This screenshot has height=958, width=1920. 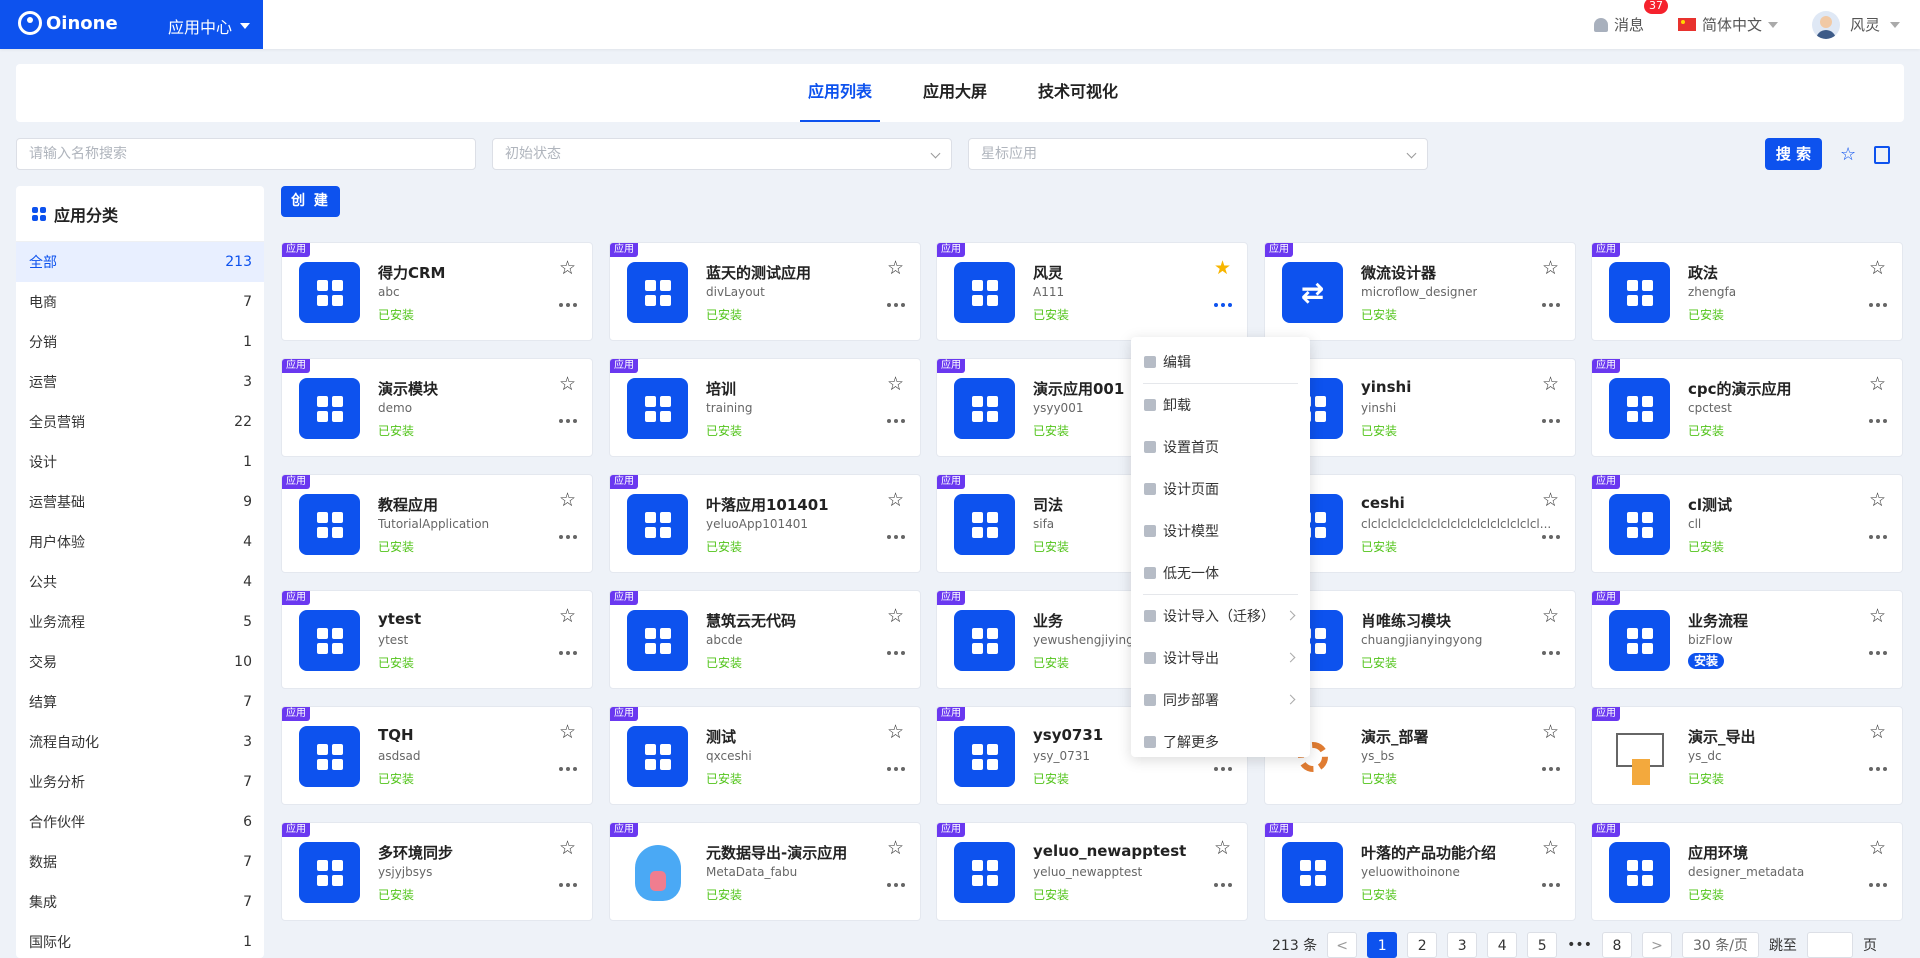 I want to click on sidebar-item: 全部 213, so click(x=140, y=262).